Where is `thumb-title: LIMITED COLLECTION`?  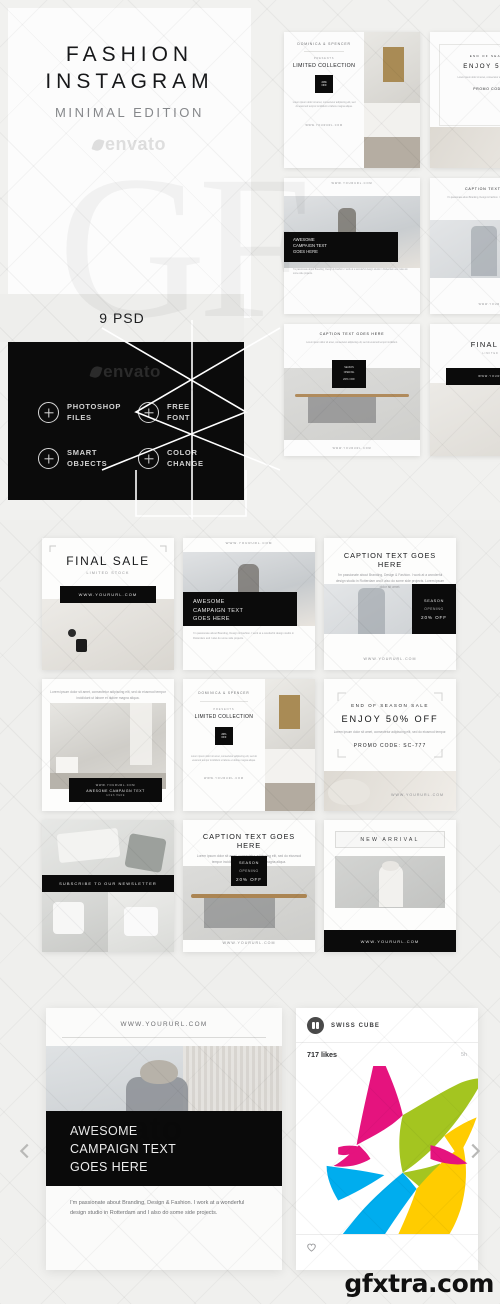 thumb-title: LIMITED COLLECTION is located at coordinates (324, 66).